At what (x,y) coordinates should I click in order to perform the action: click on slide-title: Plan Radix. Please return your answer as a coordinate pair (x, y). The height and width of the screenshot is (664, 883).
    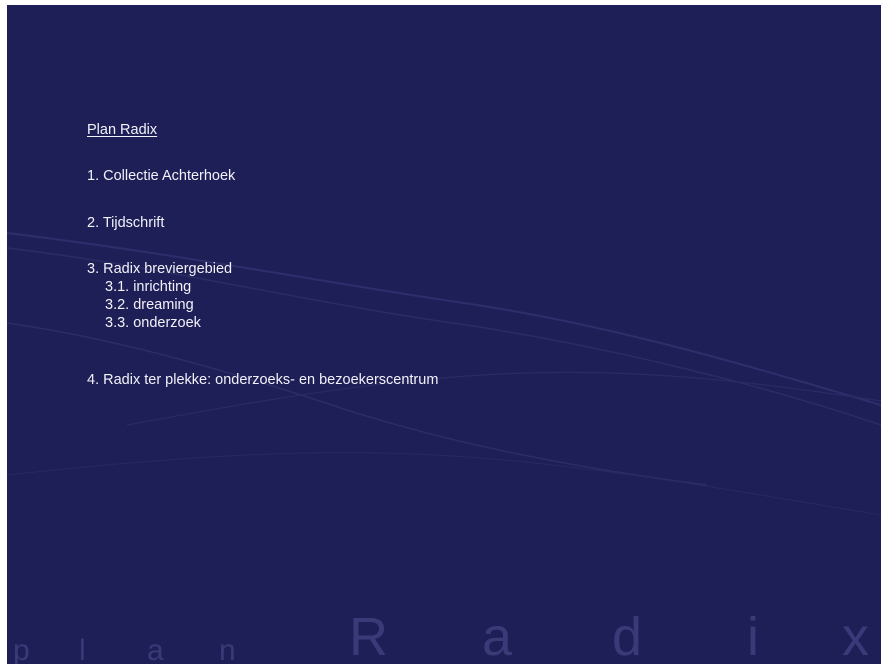
    Looking at the image, I should click on (122, 130).